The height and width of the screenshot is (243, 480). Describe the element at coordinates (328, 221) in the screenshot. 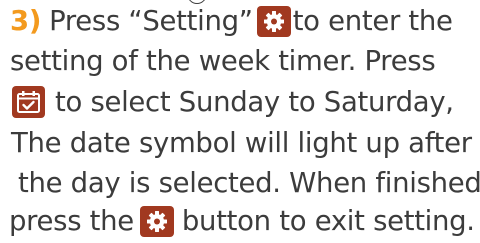

I see `line6-text-after-icon: button to exit setting.` at that location.